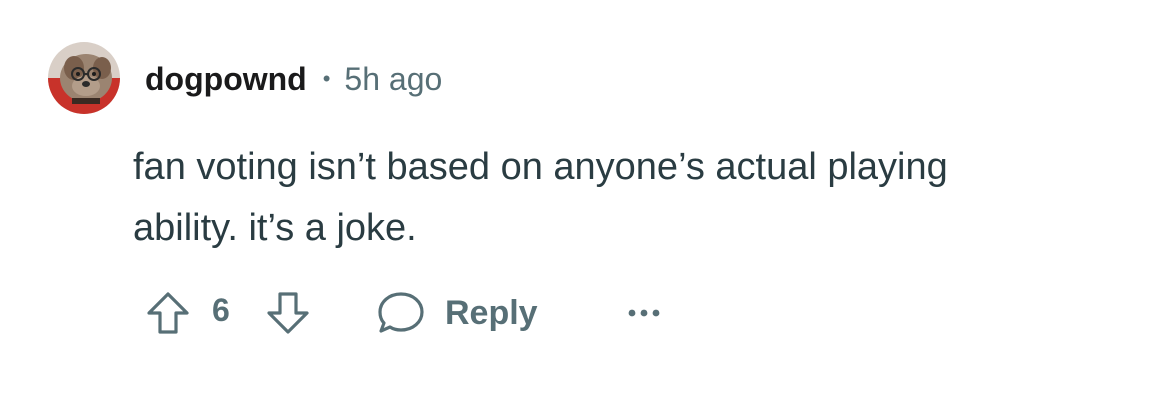  I want to click on reply-label: Reply, so click(491, 312).